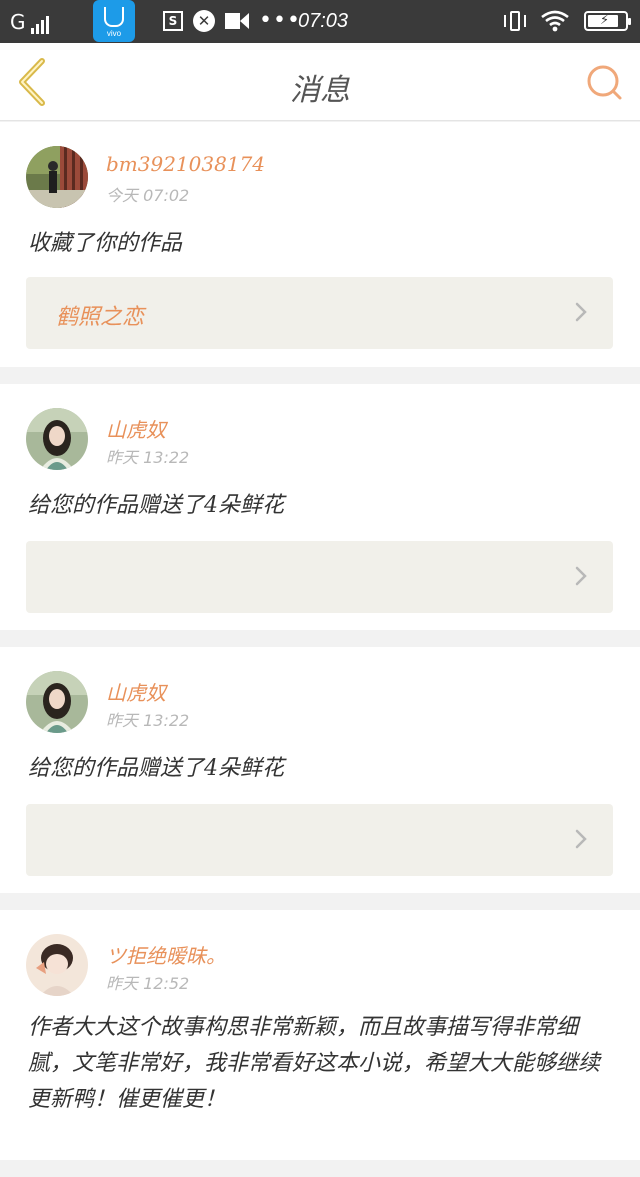  I want to click on signal-icon, so click(39, 25).